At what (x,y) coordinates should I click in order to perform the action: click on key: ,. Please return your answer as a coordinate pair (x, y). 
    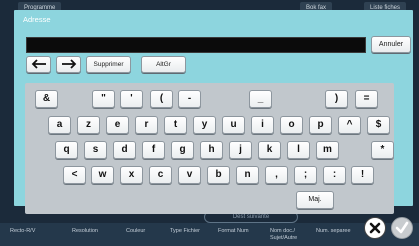
    Looking at the image, I should click on (276, 175).